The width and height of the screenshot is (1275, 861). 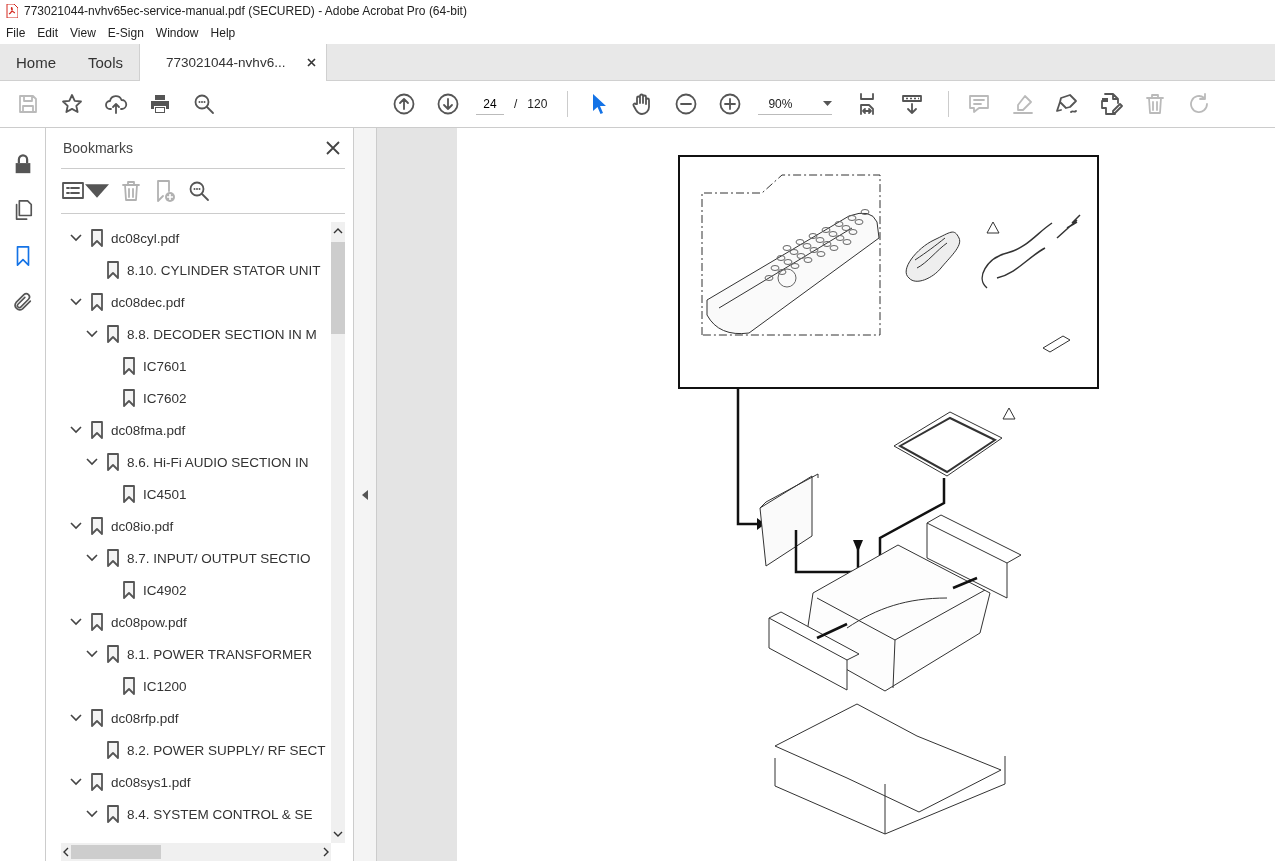 I want to click on tab: Tools, so click(x=106, y=62).